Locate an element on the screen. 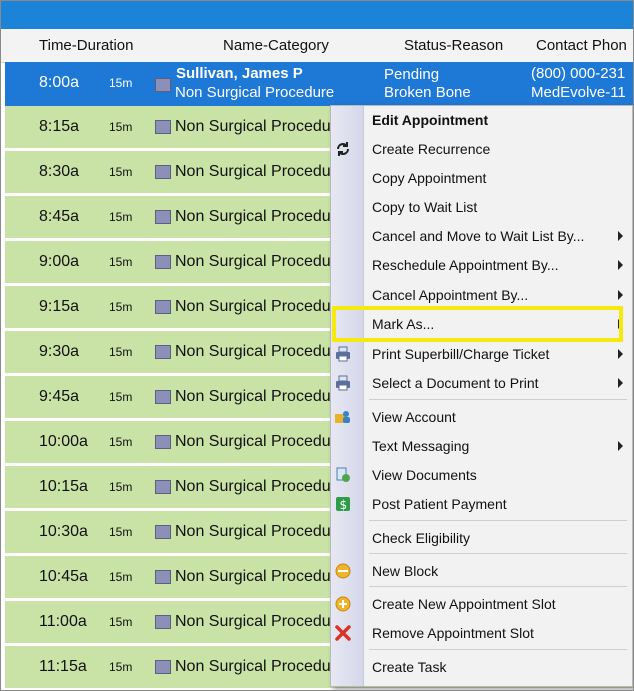  recurrence-icon is located at coordinates (343, 149).